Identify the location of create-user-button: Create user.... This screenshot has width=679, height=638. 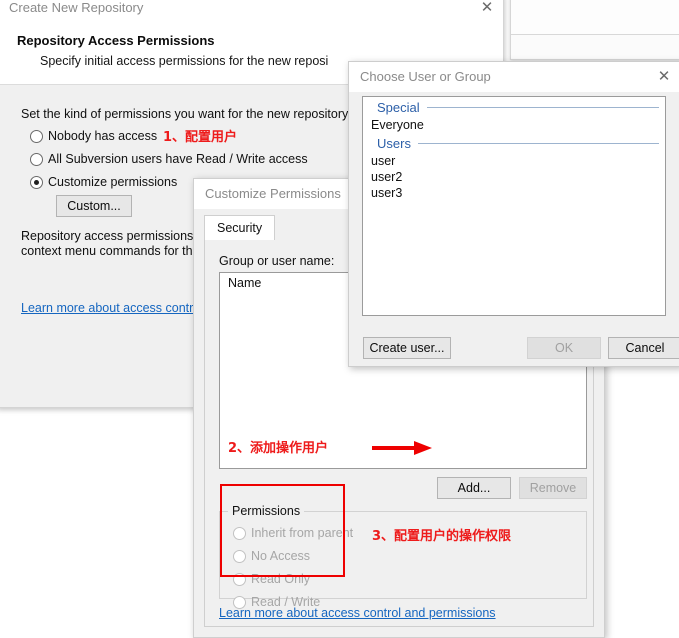
(407, 348).